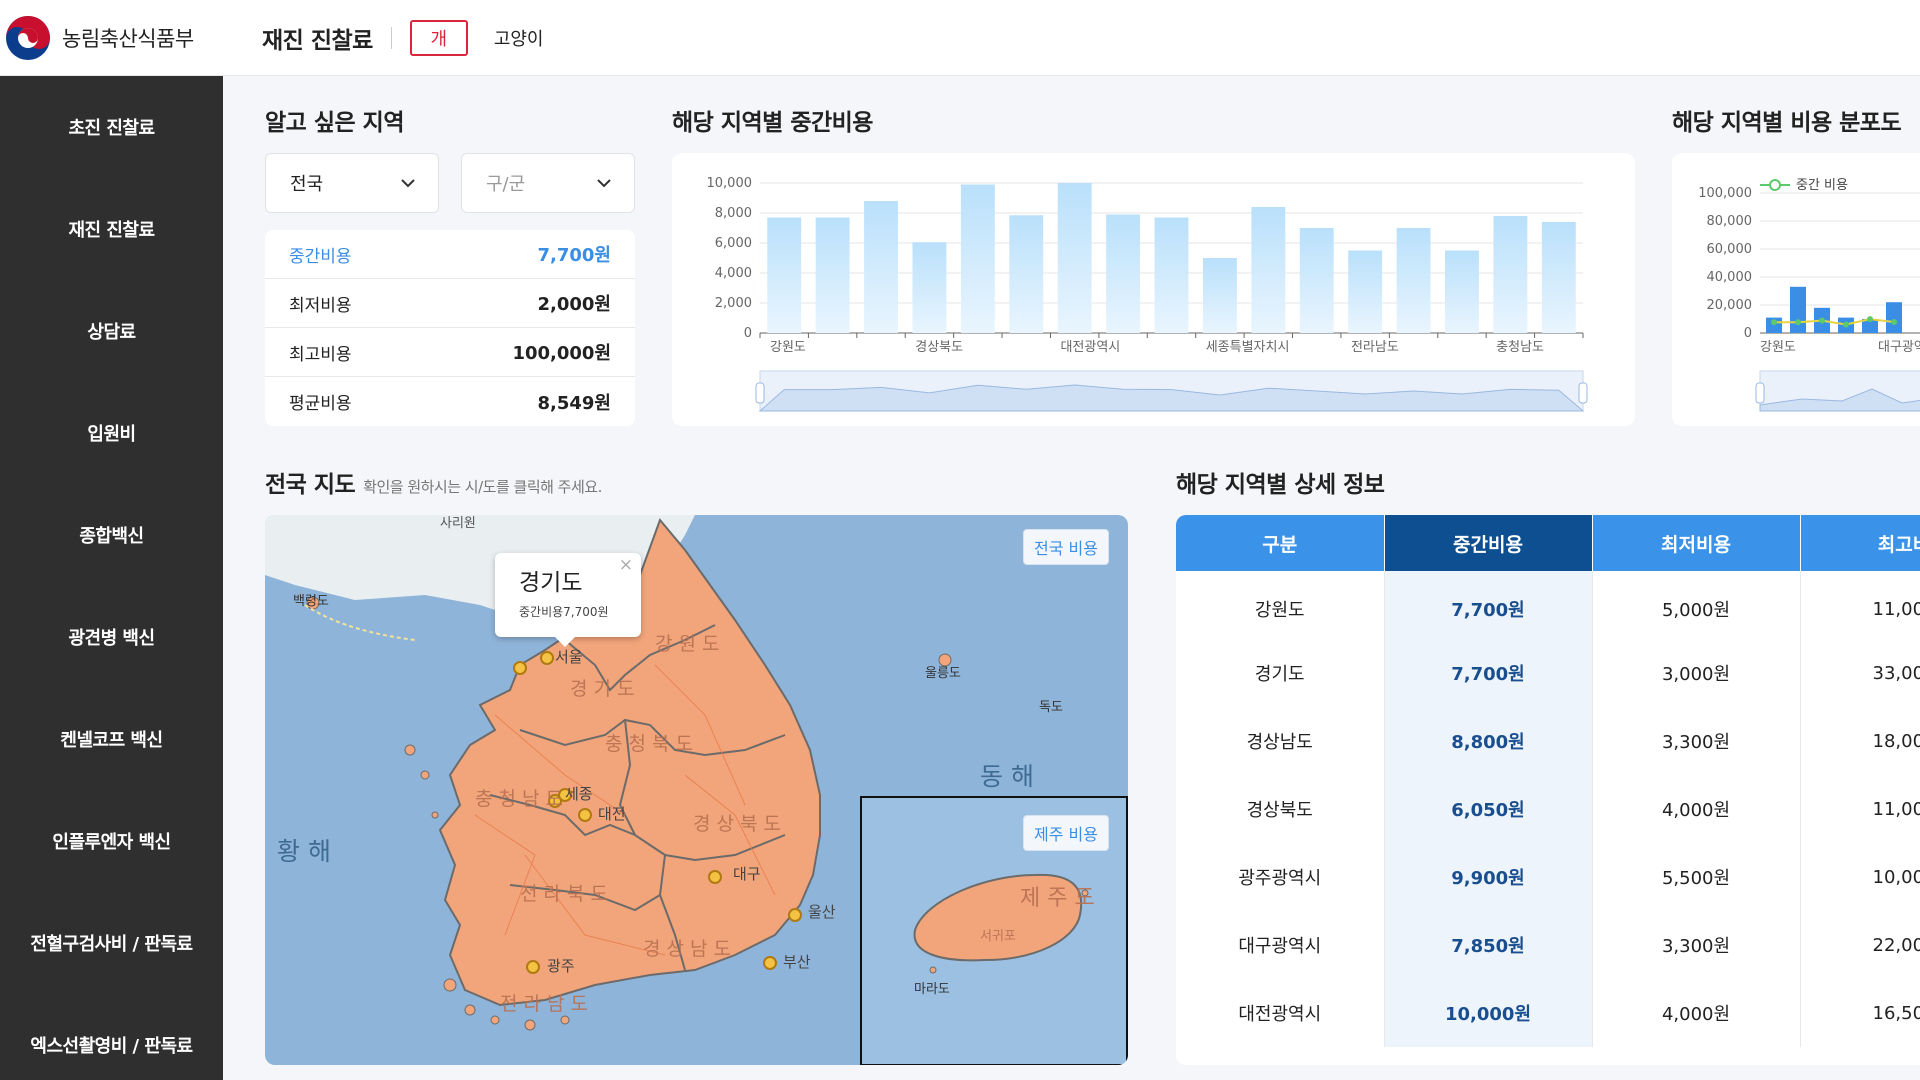 This screenshot has width=1920, height=1080. I want to click on sidebar-item-xray: 엑스선촬영비 / 판독료, so click(111, 1037).